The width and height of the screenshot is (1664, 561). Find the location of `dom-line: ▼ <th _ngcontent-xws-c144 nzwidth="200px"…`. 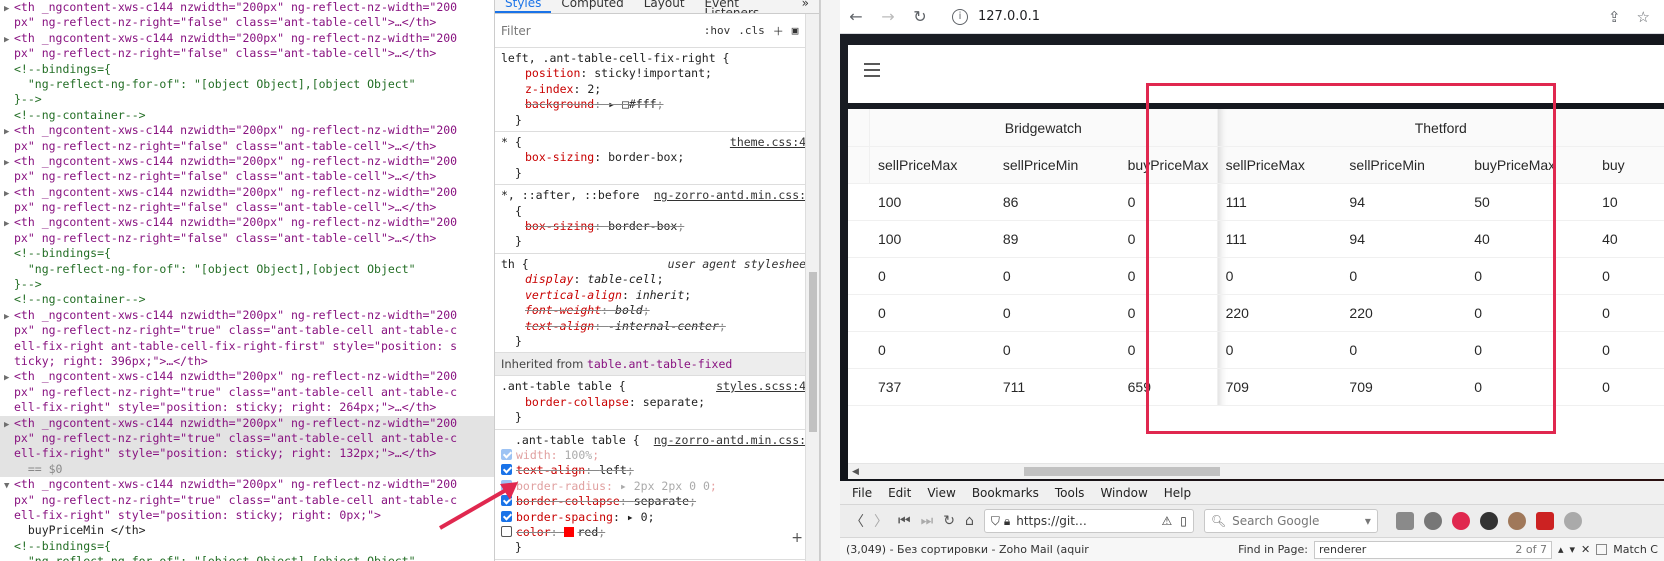

dom-line: ▼ <th _ngcontent-xws-c144 nzwidth="200px"… is located at coordinates (247, 484).